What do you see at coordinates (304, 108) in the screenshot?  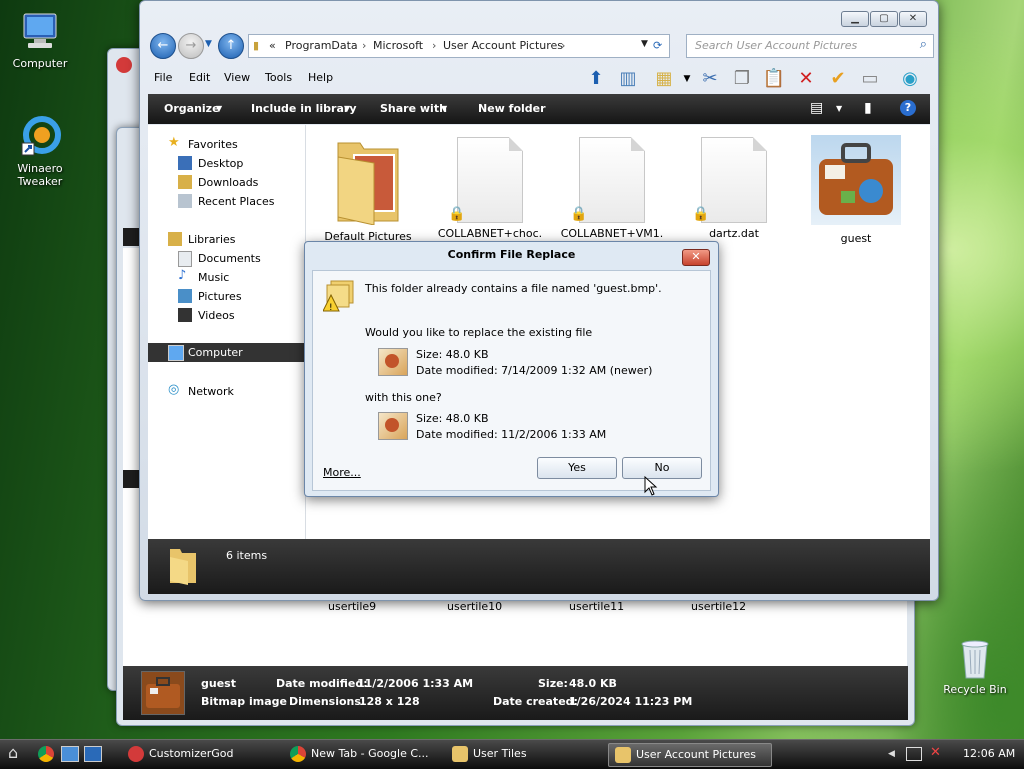 I see `include-in-library-button: Include in library` at bounding box center [304, 108].